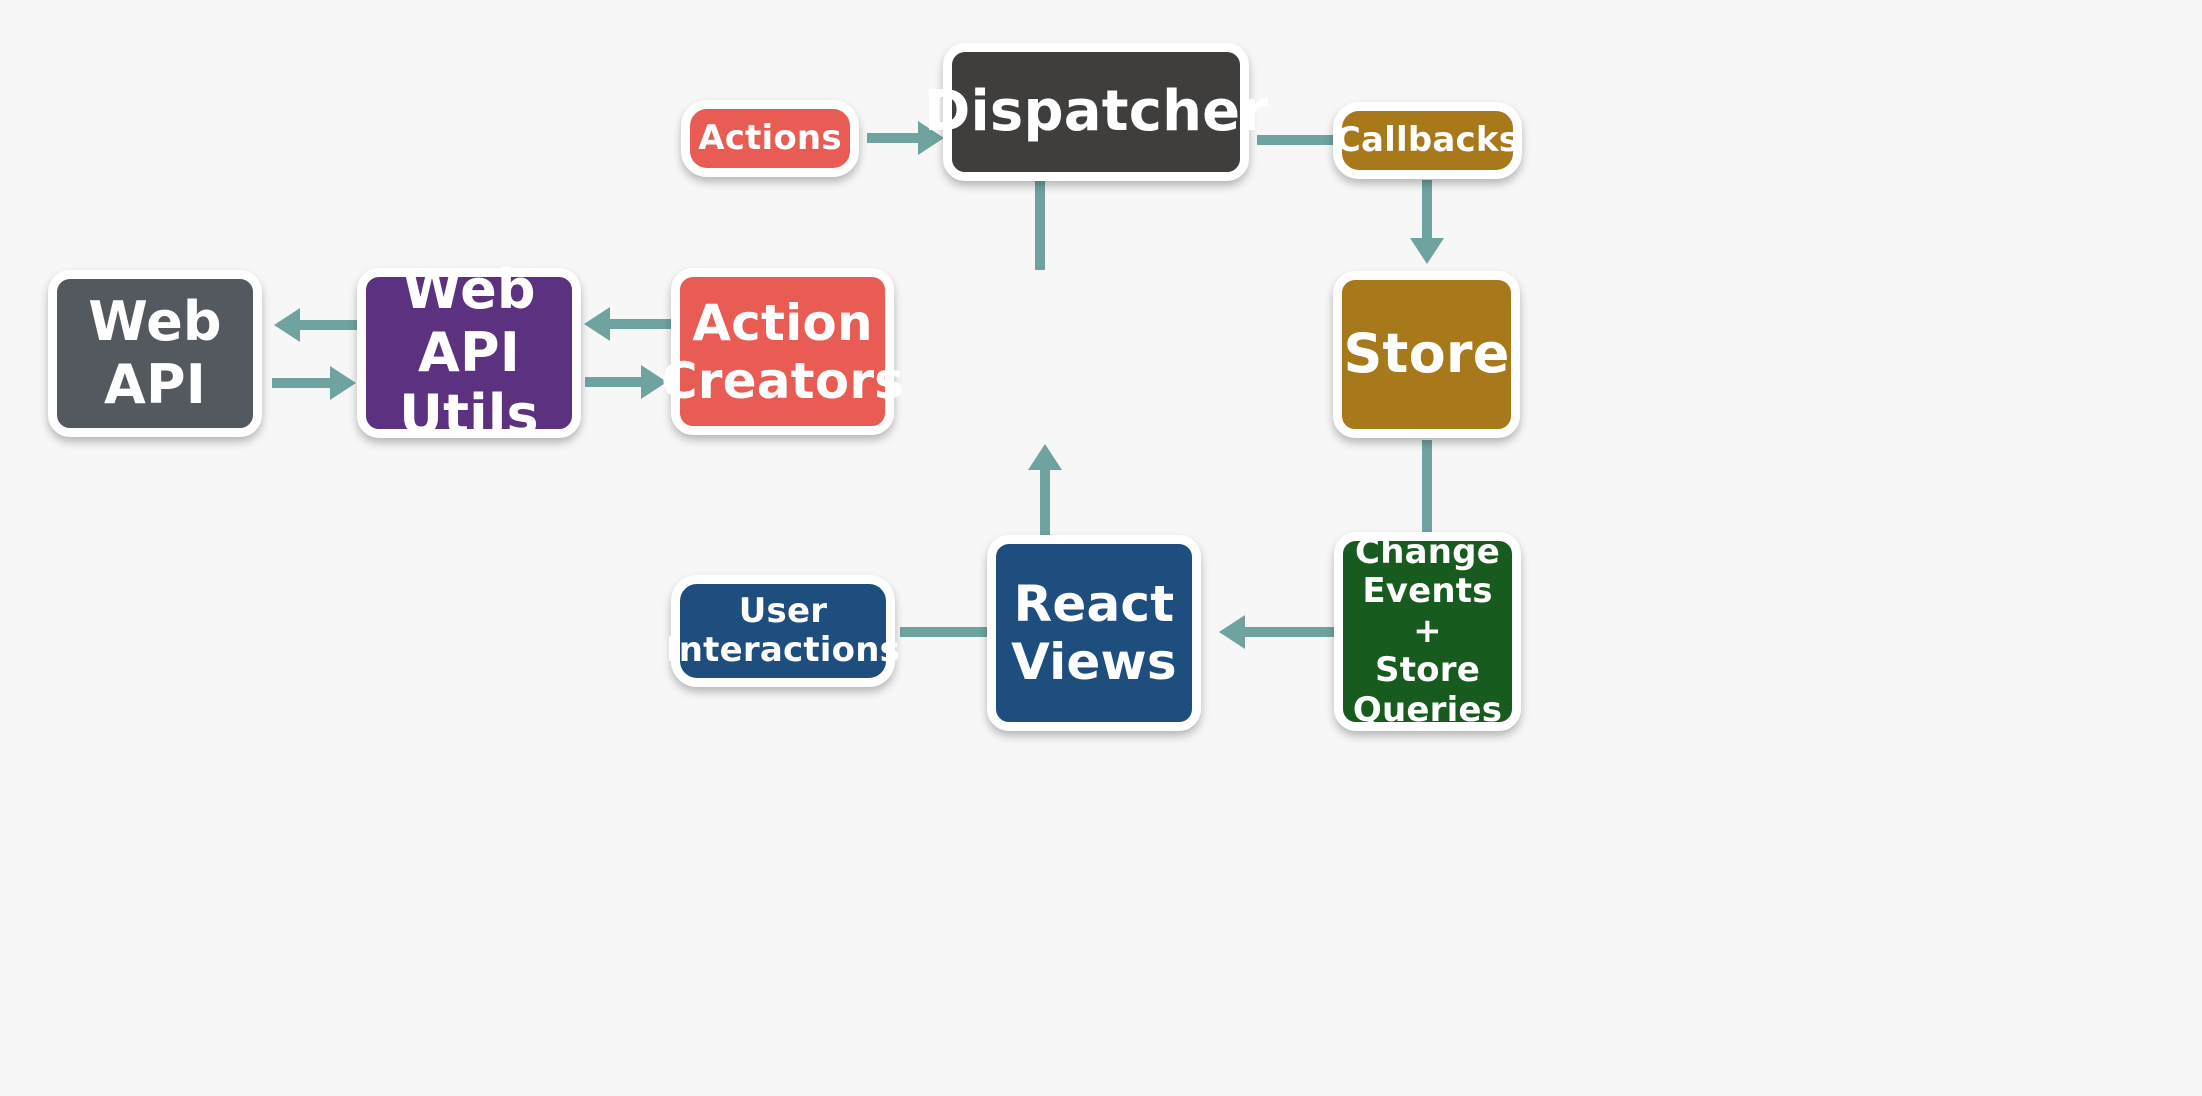 The height and width of the screenshot is (1096, 2202). What do you see at coordinates (1232, 632) in the screenshot?
I see `arrowhead-change-events-to-react-views` at bounding box center [1232, 632].